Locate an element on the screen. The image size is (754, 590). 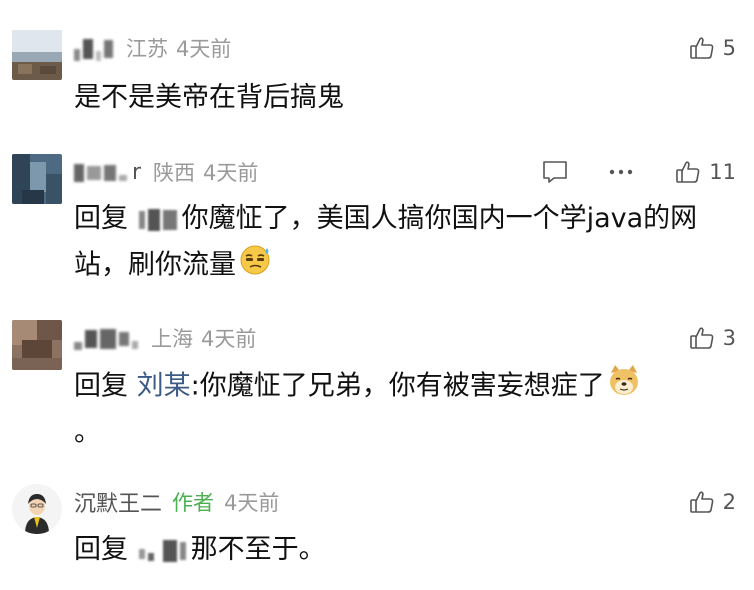
comment-text: 回复 刘某:你魔怔了兄弟，你有被害妄想症了 。 is located at coordinates (399, 409).